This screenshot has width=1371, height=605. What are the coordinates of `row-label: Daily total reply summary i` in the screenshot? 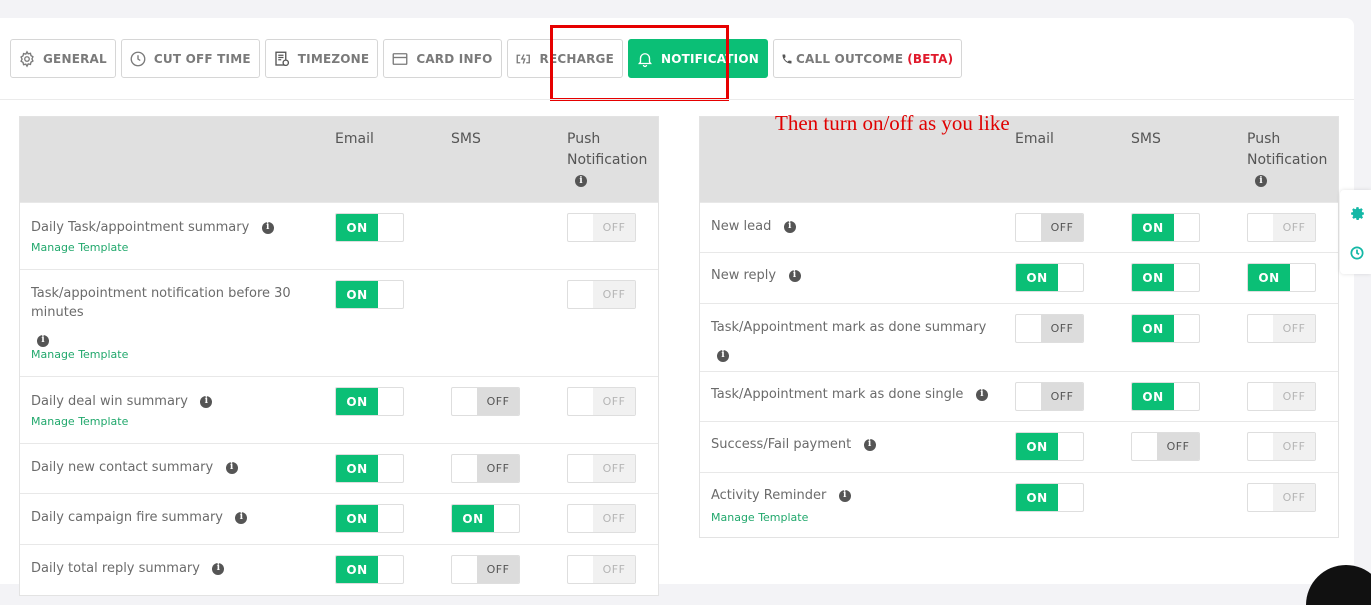 It's located at (176, 568).